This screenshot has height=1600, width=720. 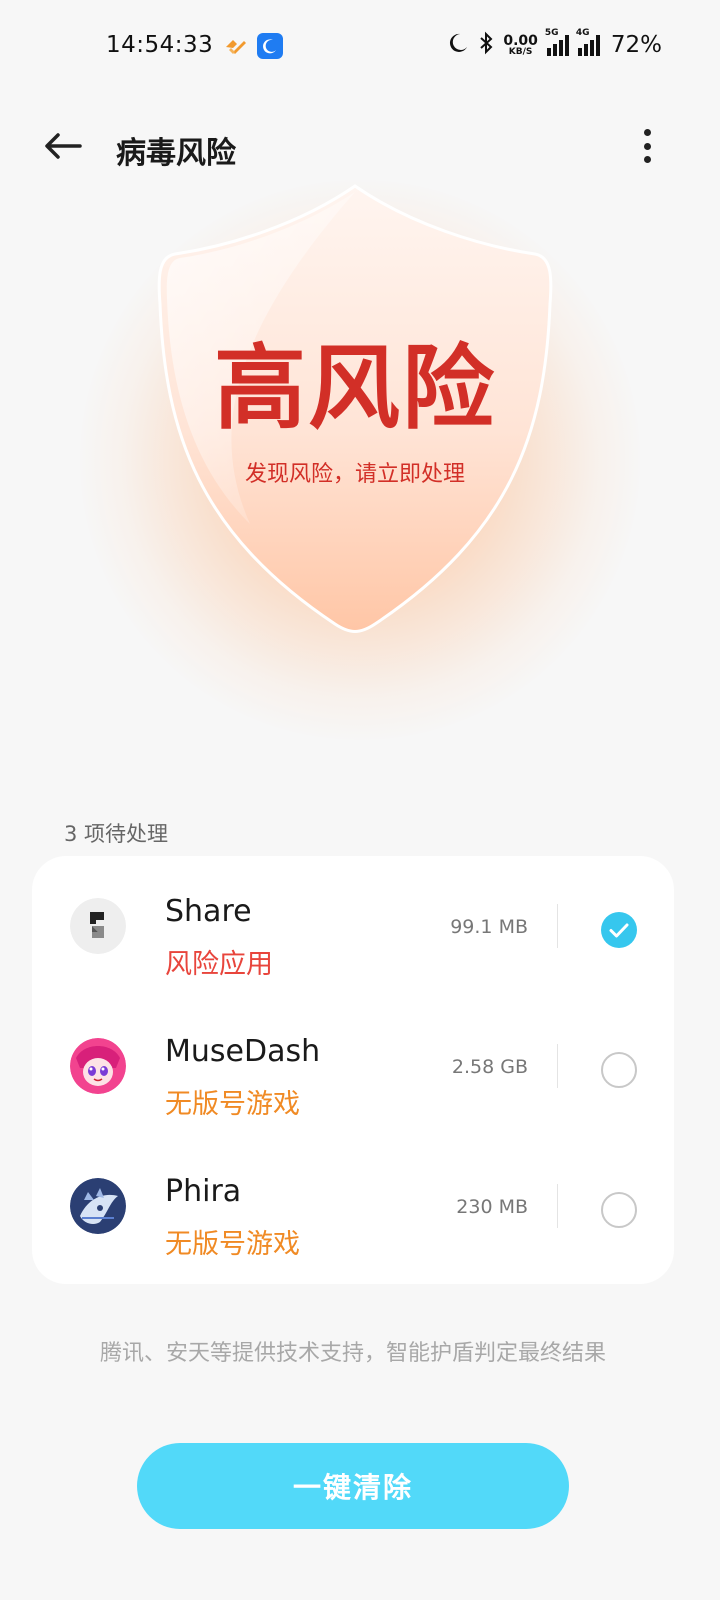 I want to click on more-vertical-icon, so click(x=647, y=132).